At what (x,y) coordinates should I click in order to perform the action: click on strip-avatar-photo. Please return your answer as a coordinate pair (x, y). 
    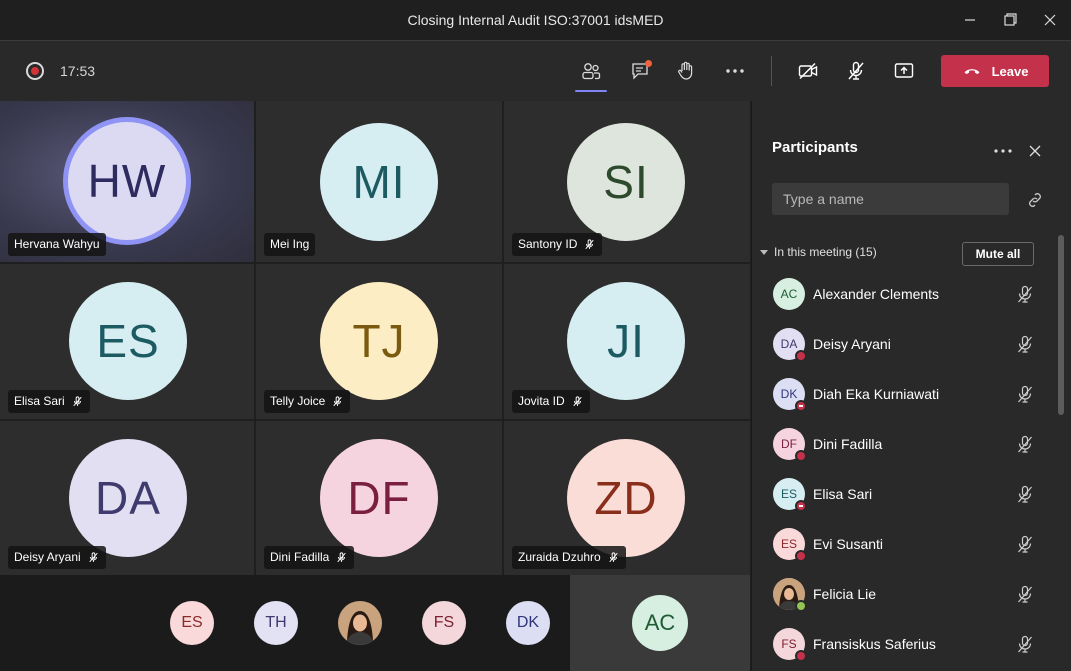
    Looking at the image, I should click on (360, 623).